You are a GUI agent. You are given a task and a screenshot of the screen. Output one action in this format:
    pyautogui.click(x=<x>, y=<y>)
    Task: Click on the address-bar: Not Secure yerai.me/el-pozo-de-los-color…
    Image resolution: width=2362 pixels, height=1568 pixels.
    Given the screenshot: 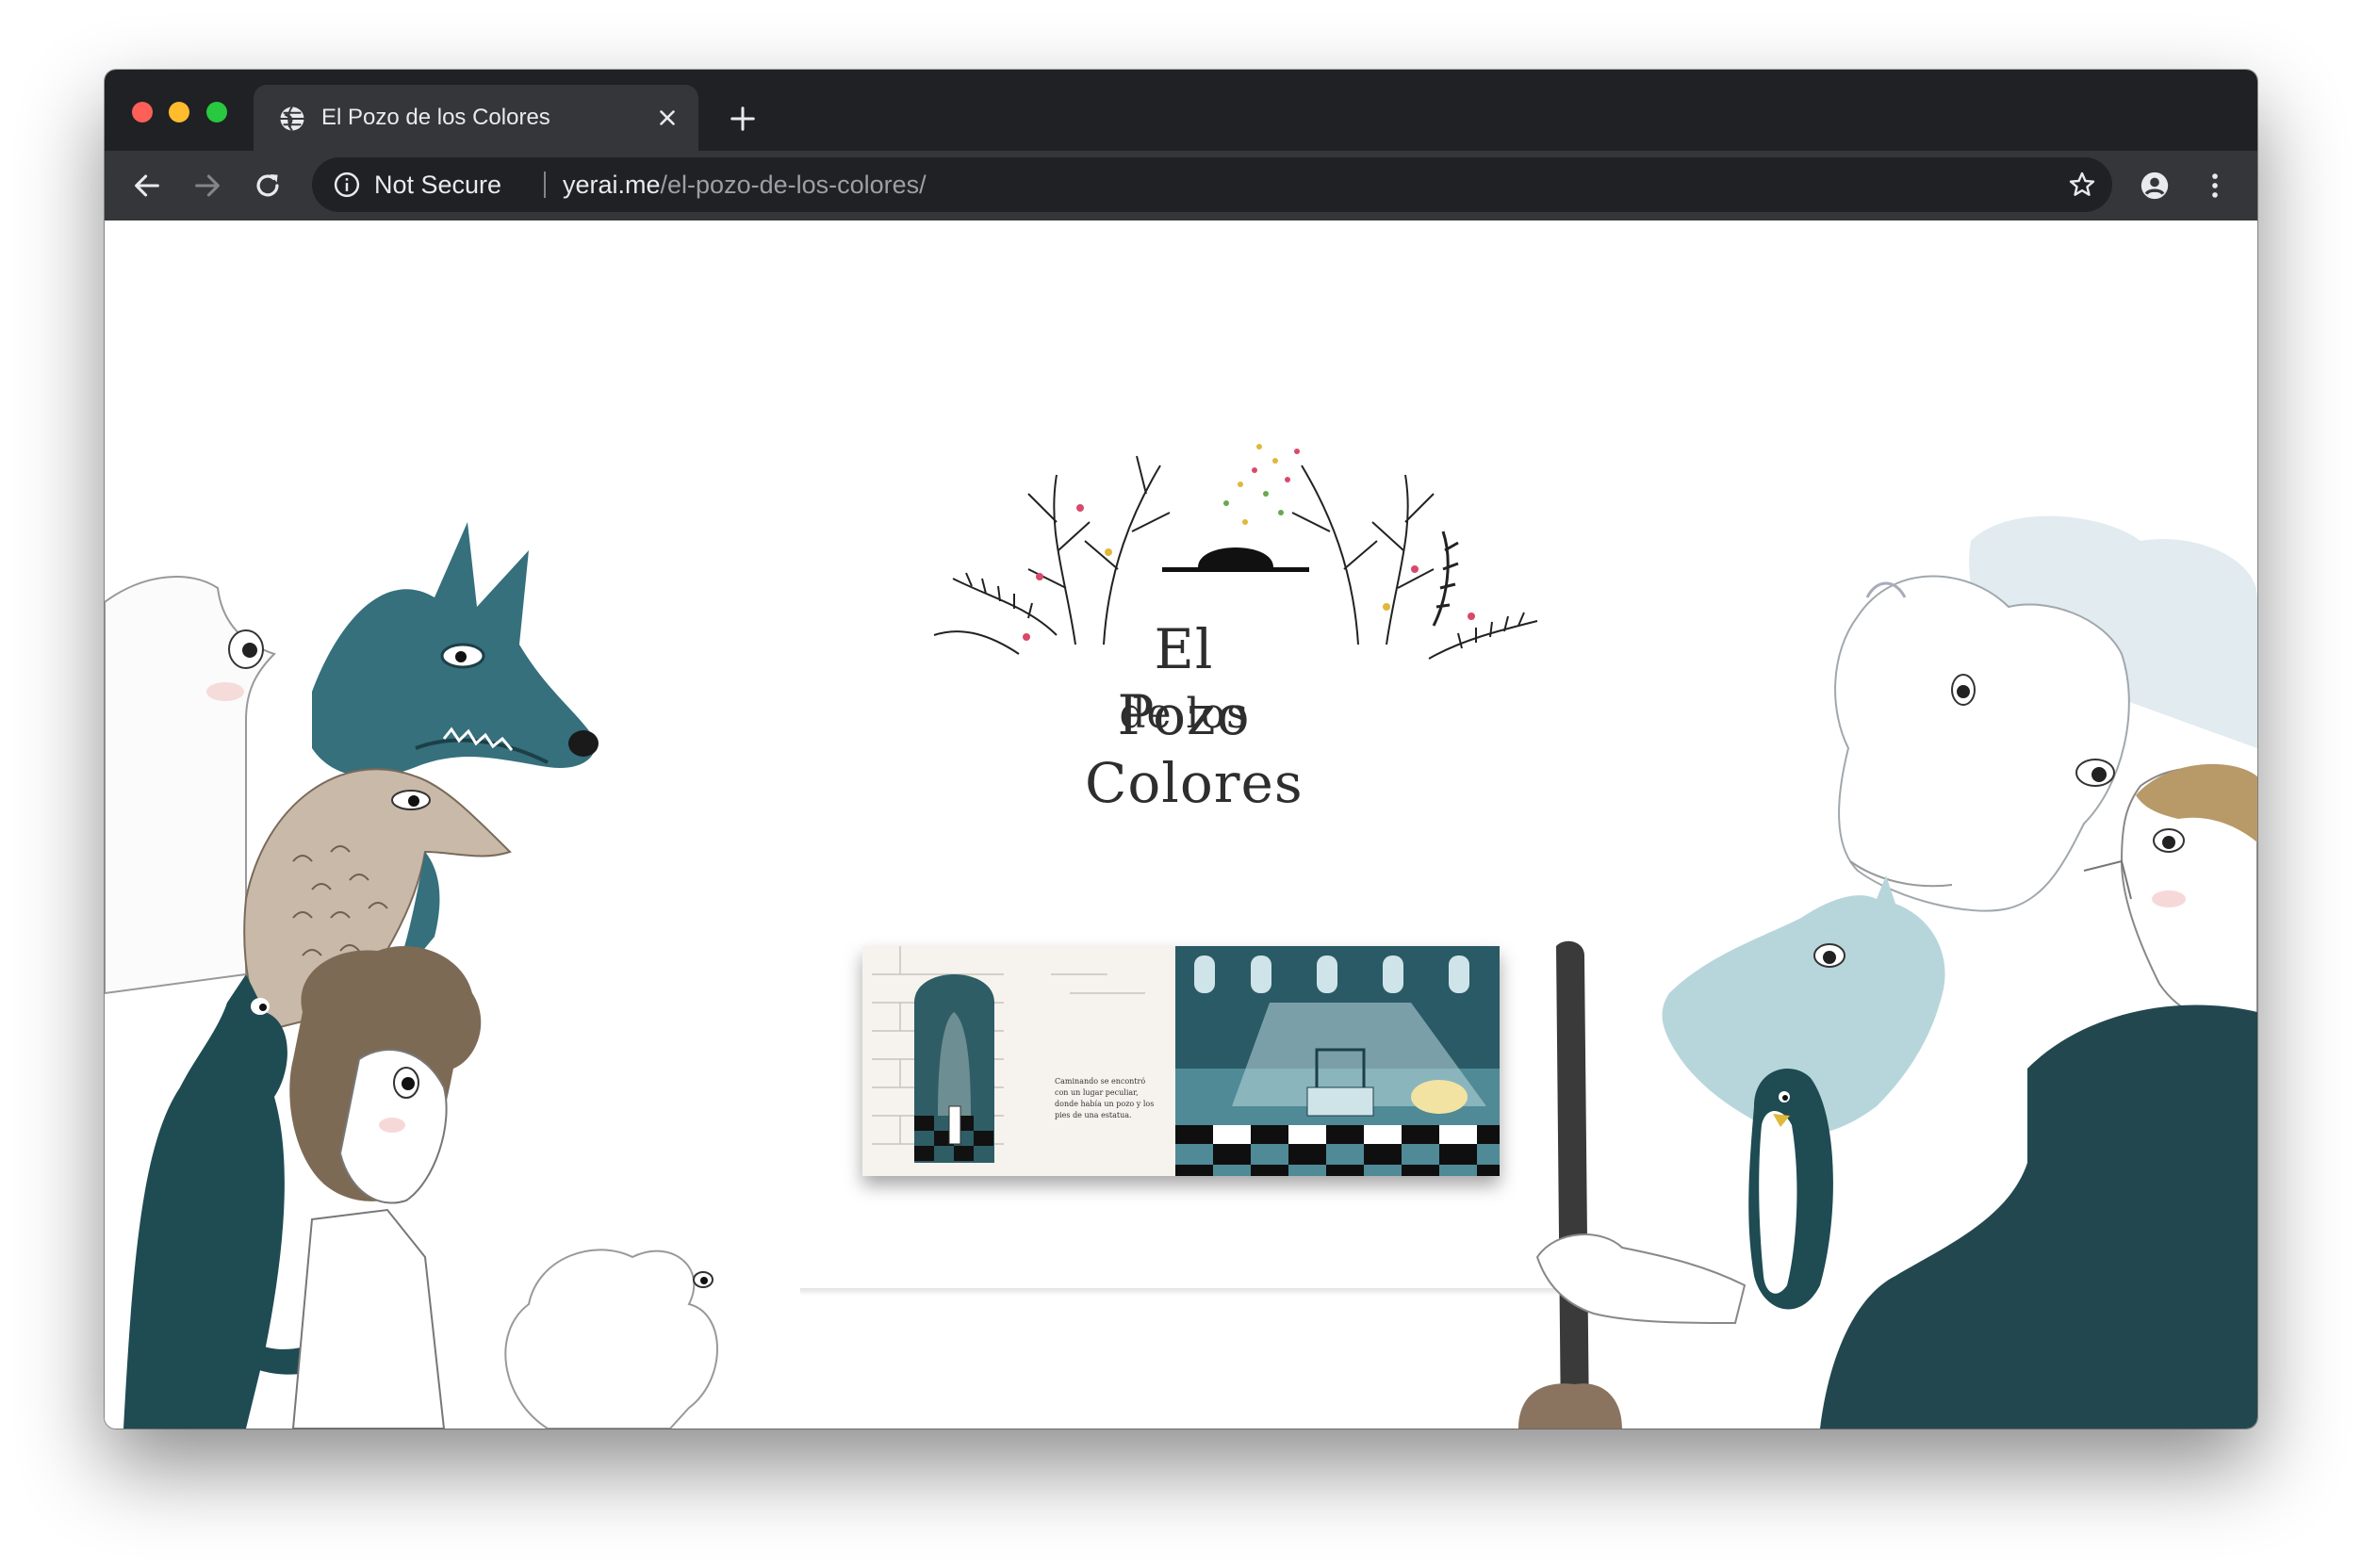 What is the action you would take?
    pyautogui.click(x=1212, y=184)
    